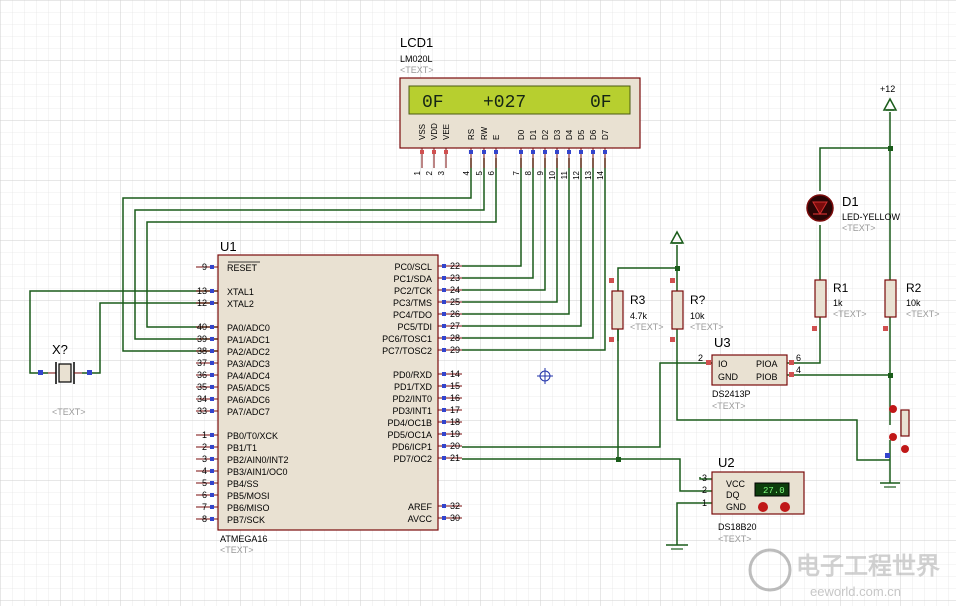 Image resolution: width=956 pixels, height=606 pixels. What do you see at coordinates (552, 174) in the screenshot?
I see `lcd-pin-number: 10` at bounding box center [552, 174].